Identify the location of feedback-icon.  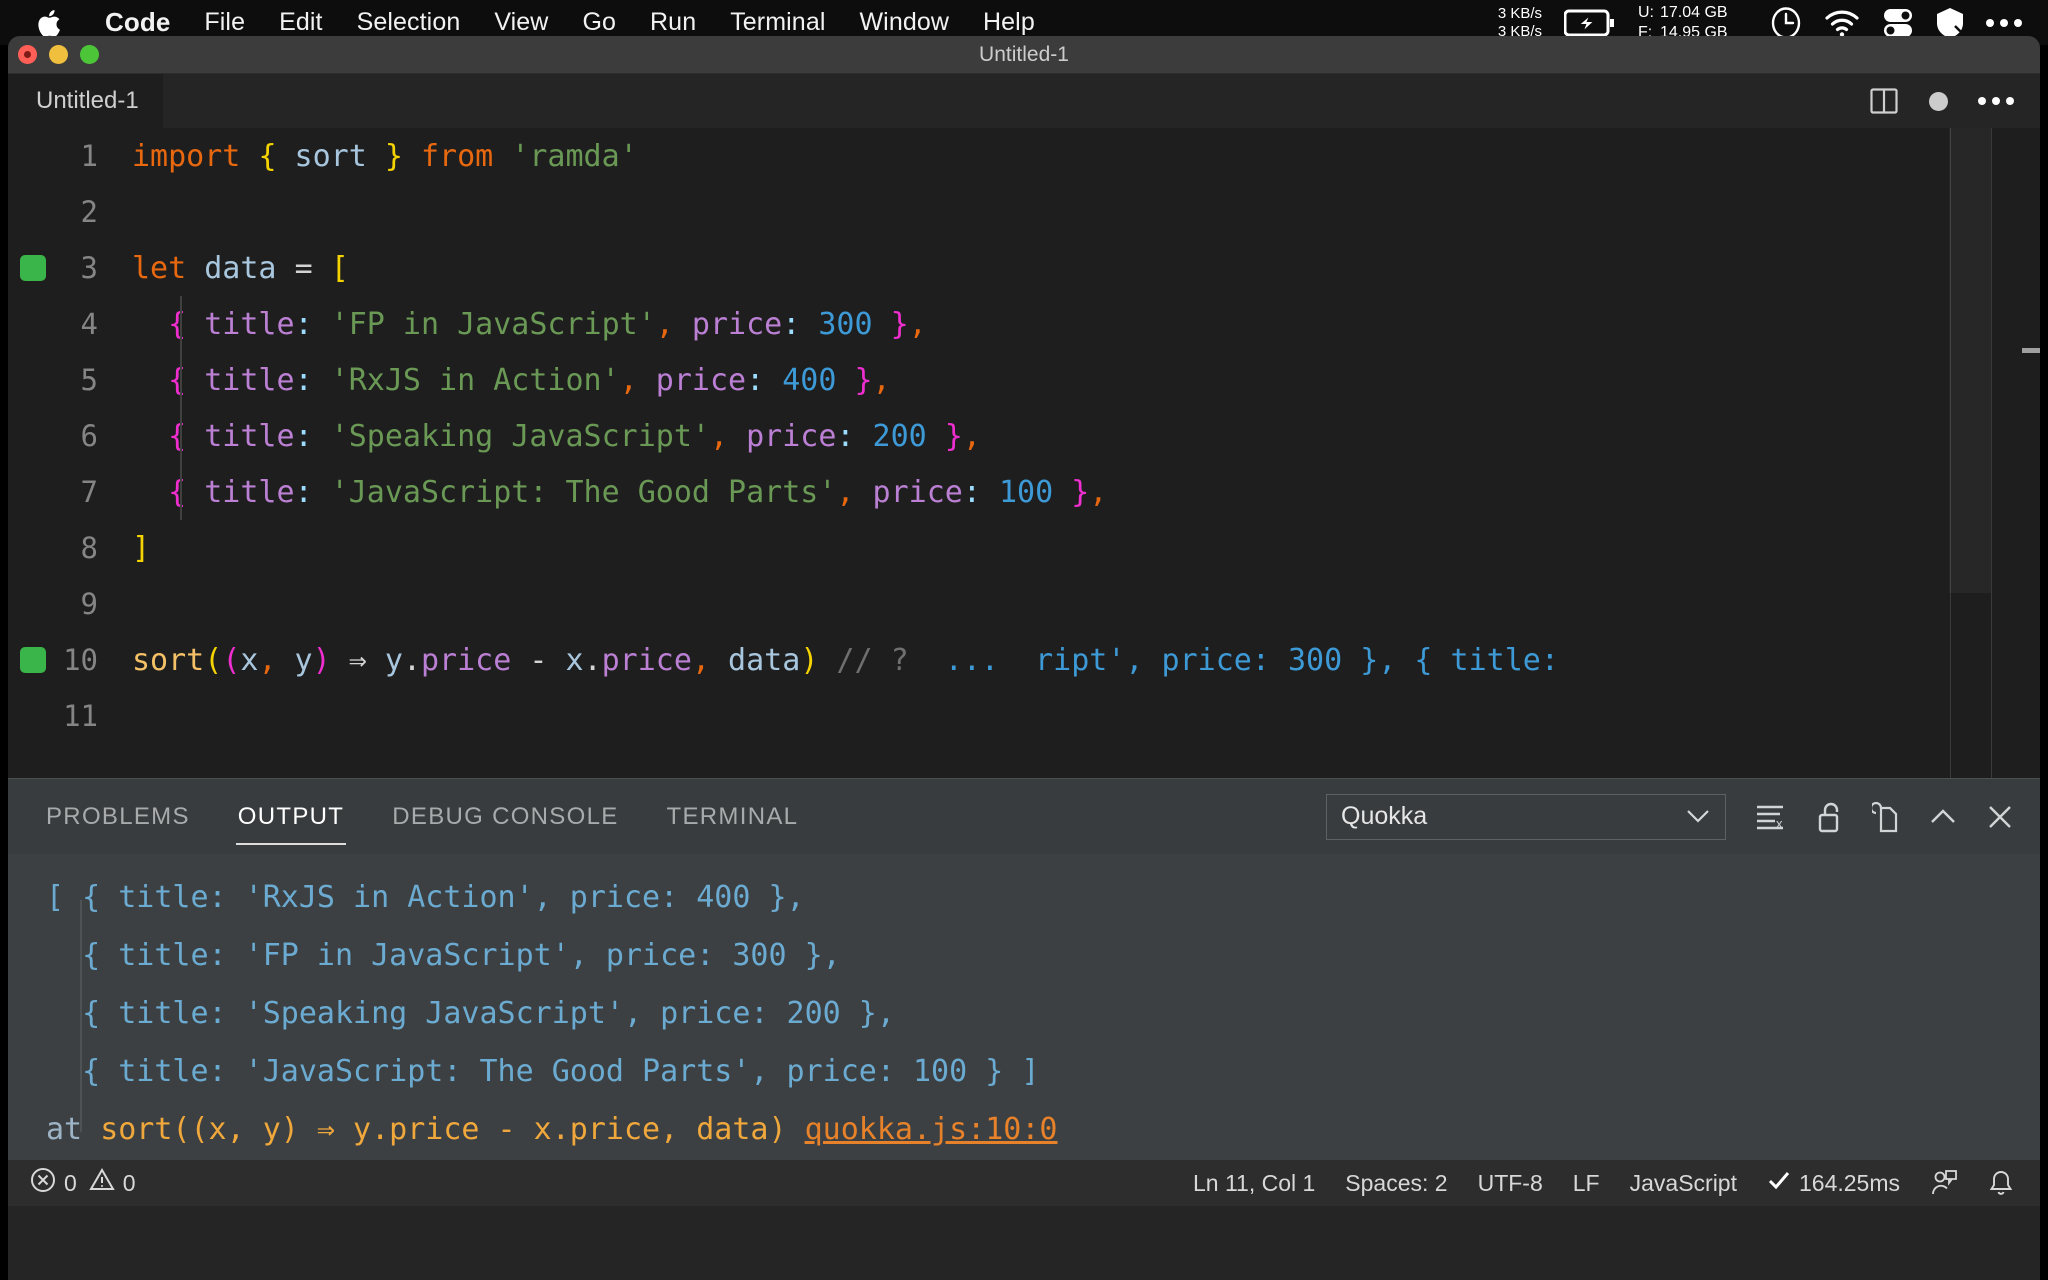
(1944, 1183).